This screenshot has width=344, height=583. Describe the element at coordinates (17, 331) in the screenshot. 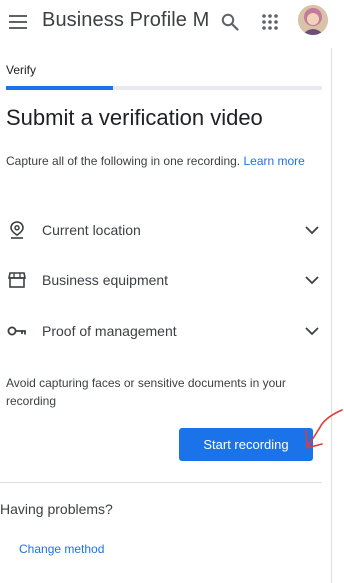

I see `key-icon` at that location.